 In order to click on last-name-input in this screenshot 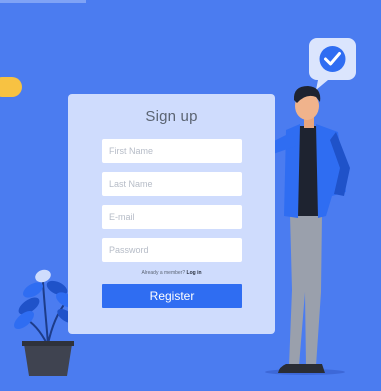, I will do `click(172, 184)`.